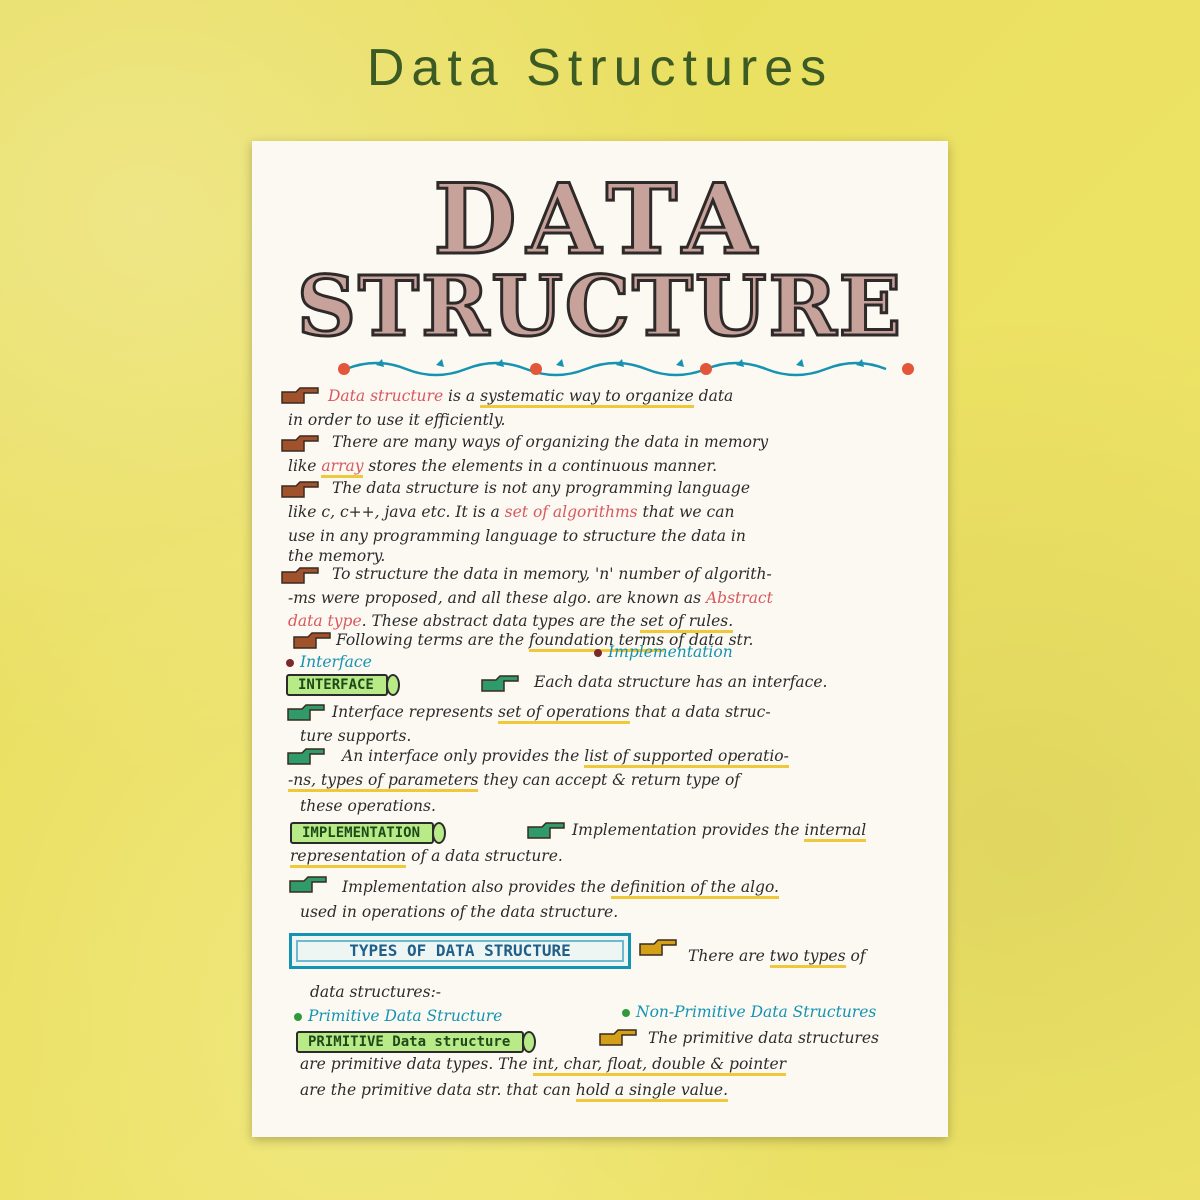 This screenshot has height=1200, width=1200. Describe the element at coordinates (368, 806) in the screenshot. I see `interface-line: these operations.` at that location.